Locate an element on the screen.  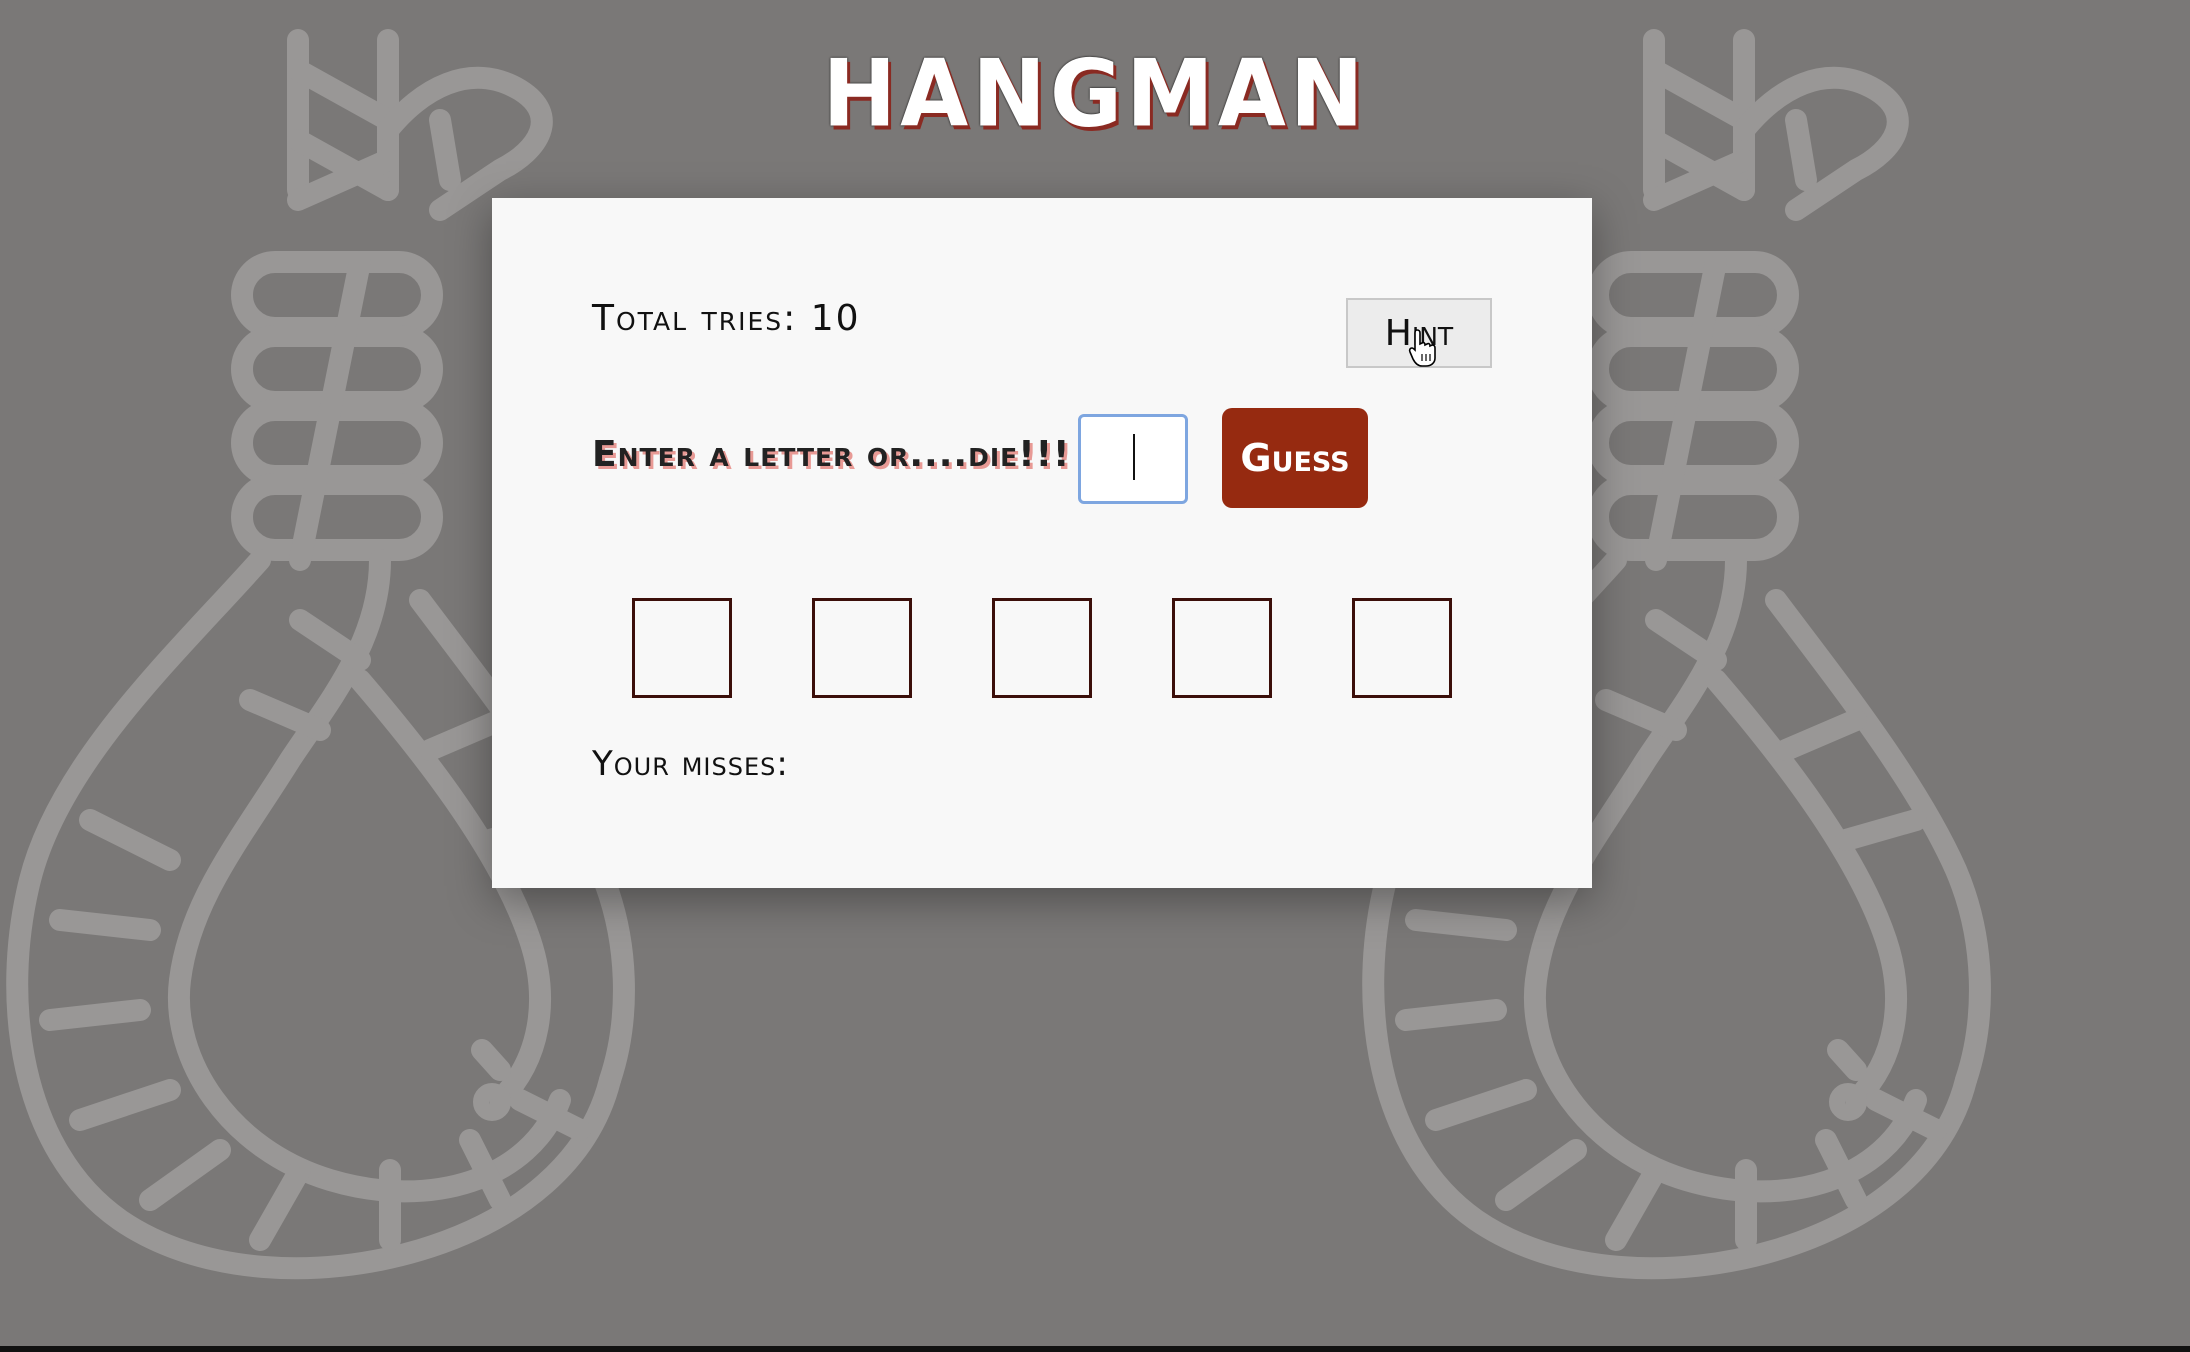
text-caret is located at coordinates (1134, 457).